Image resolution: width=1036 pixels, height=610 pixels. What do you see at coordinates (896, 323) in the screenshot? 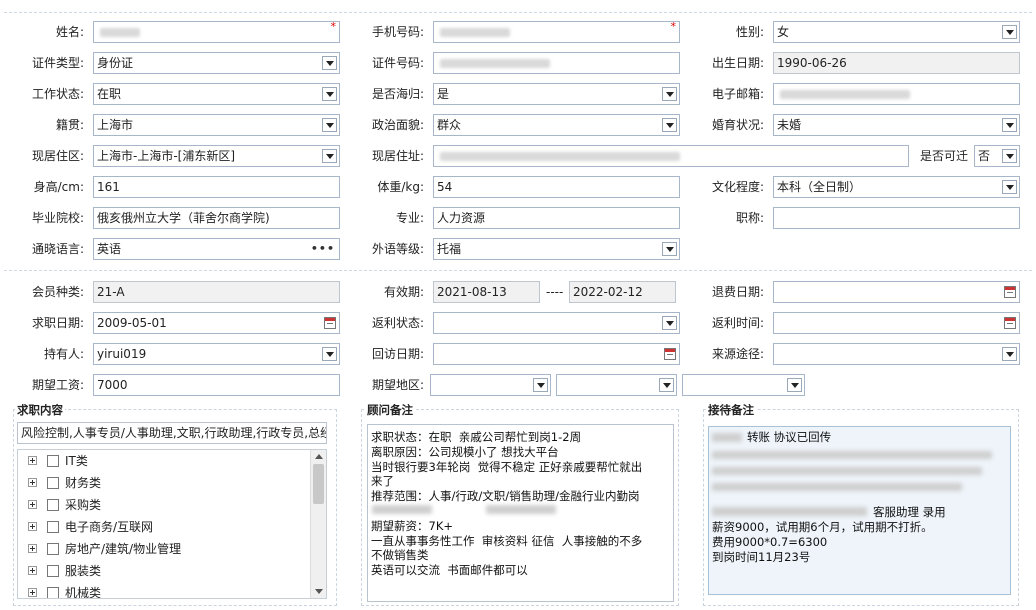
I see `rebate-time-input` at bounding box center [896, 323].